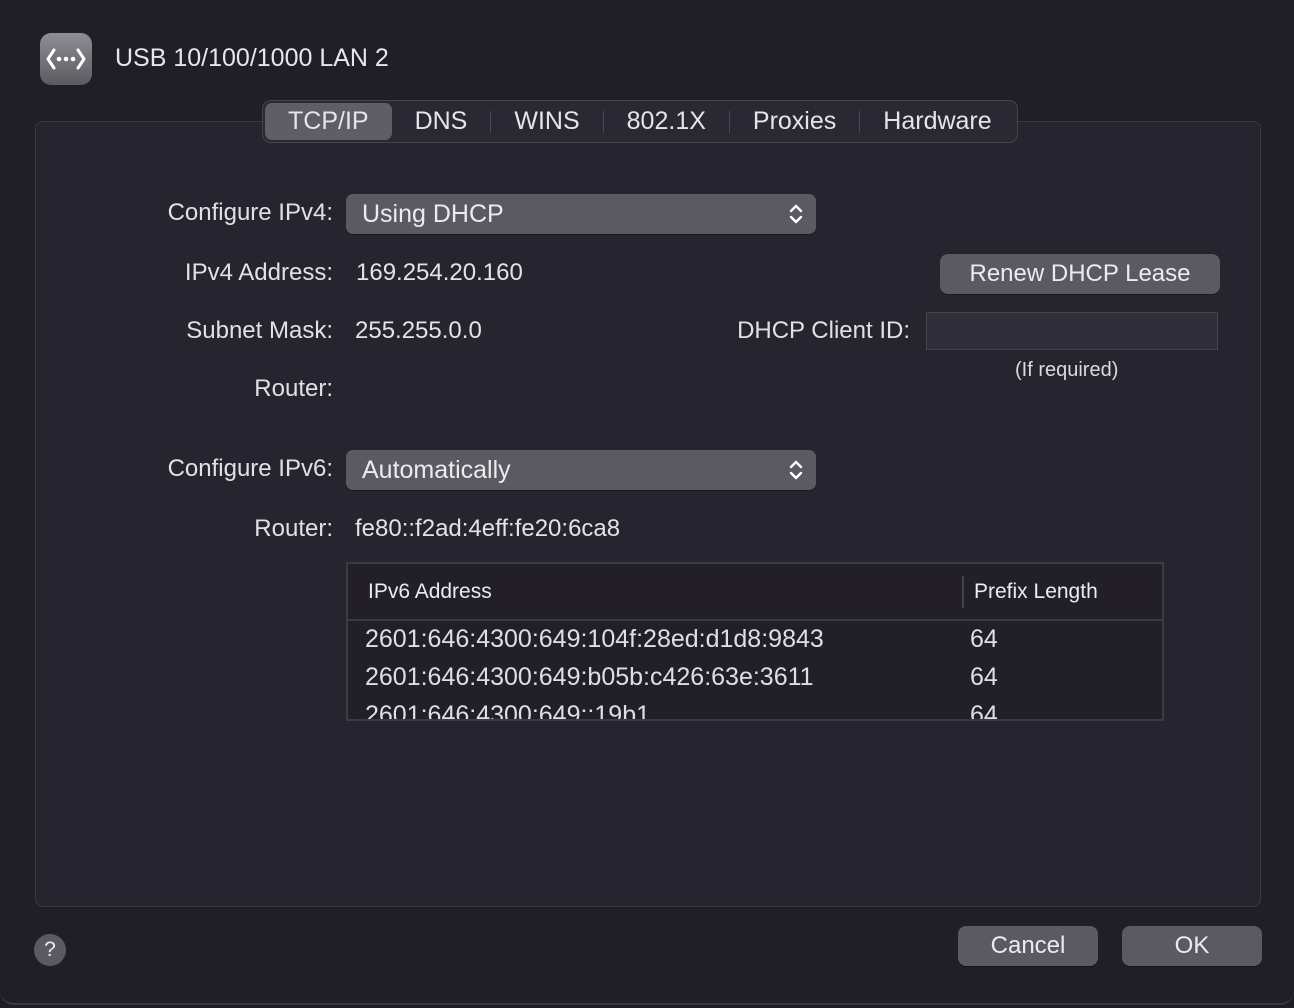 This screenshot has width=1294, height=1008. Describe the element at coordinates (581, 470) in the screenshot. I see `configure-ipv6-select: Automatically` at that location.